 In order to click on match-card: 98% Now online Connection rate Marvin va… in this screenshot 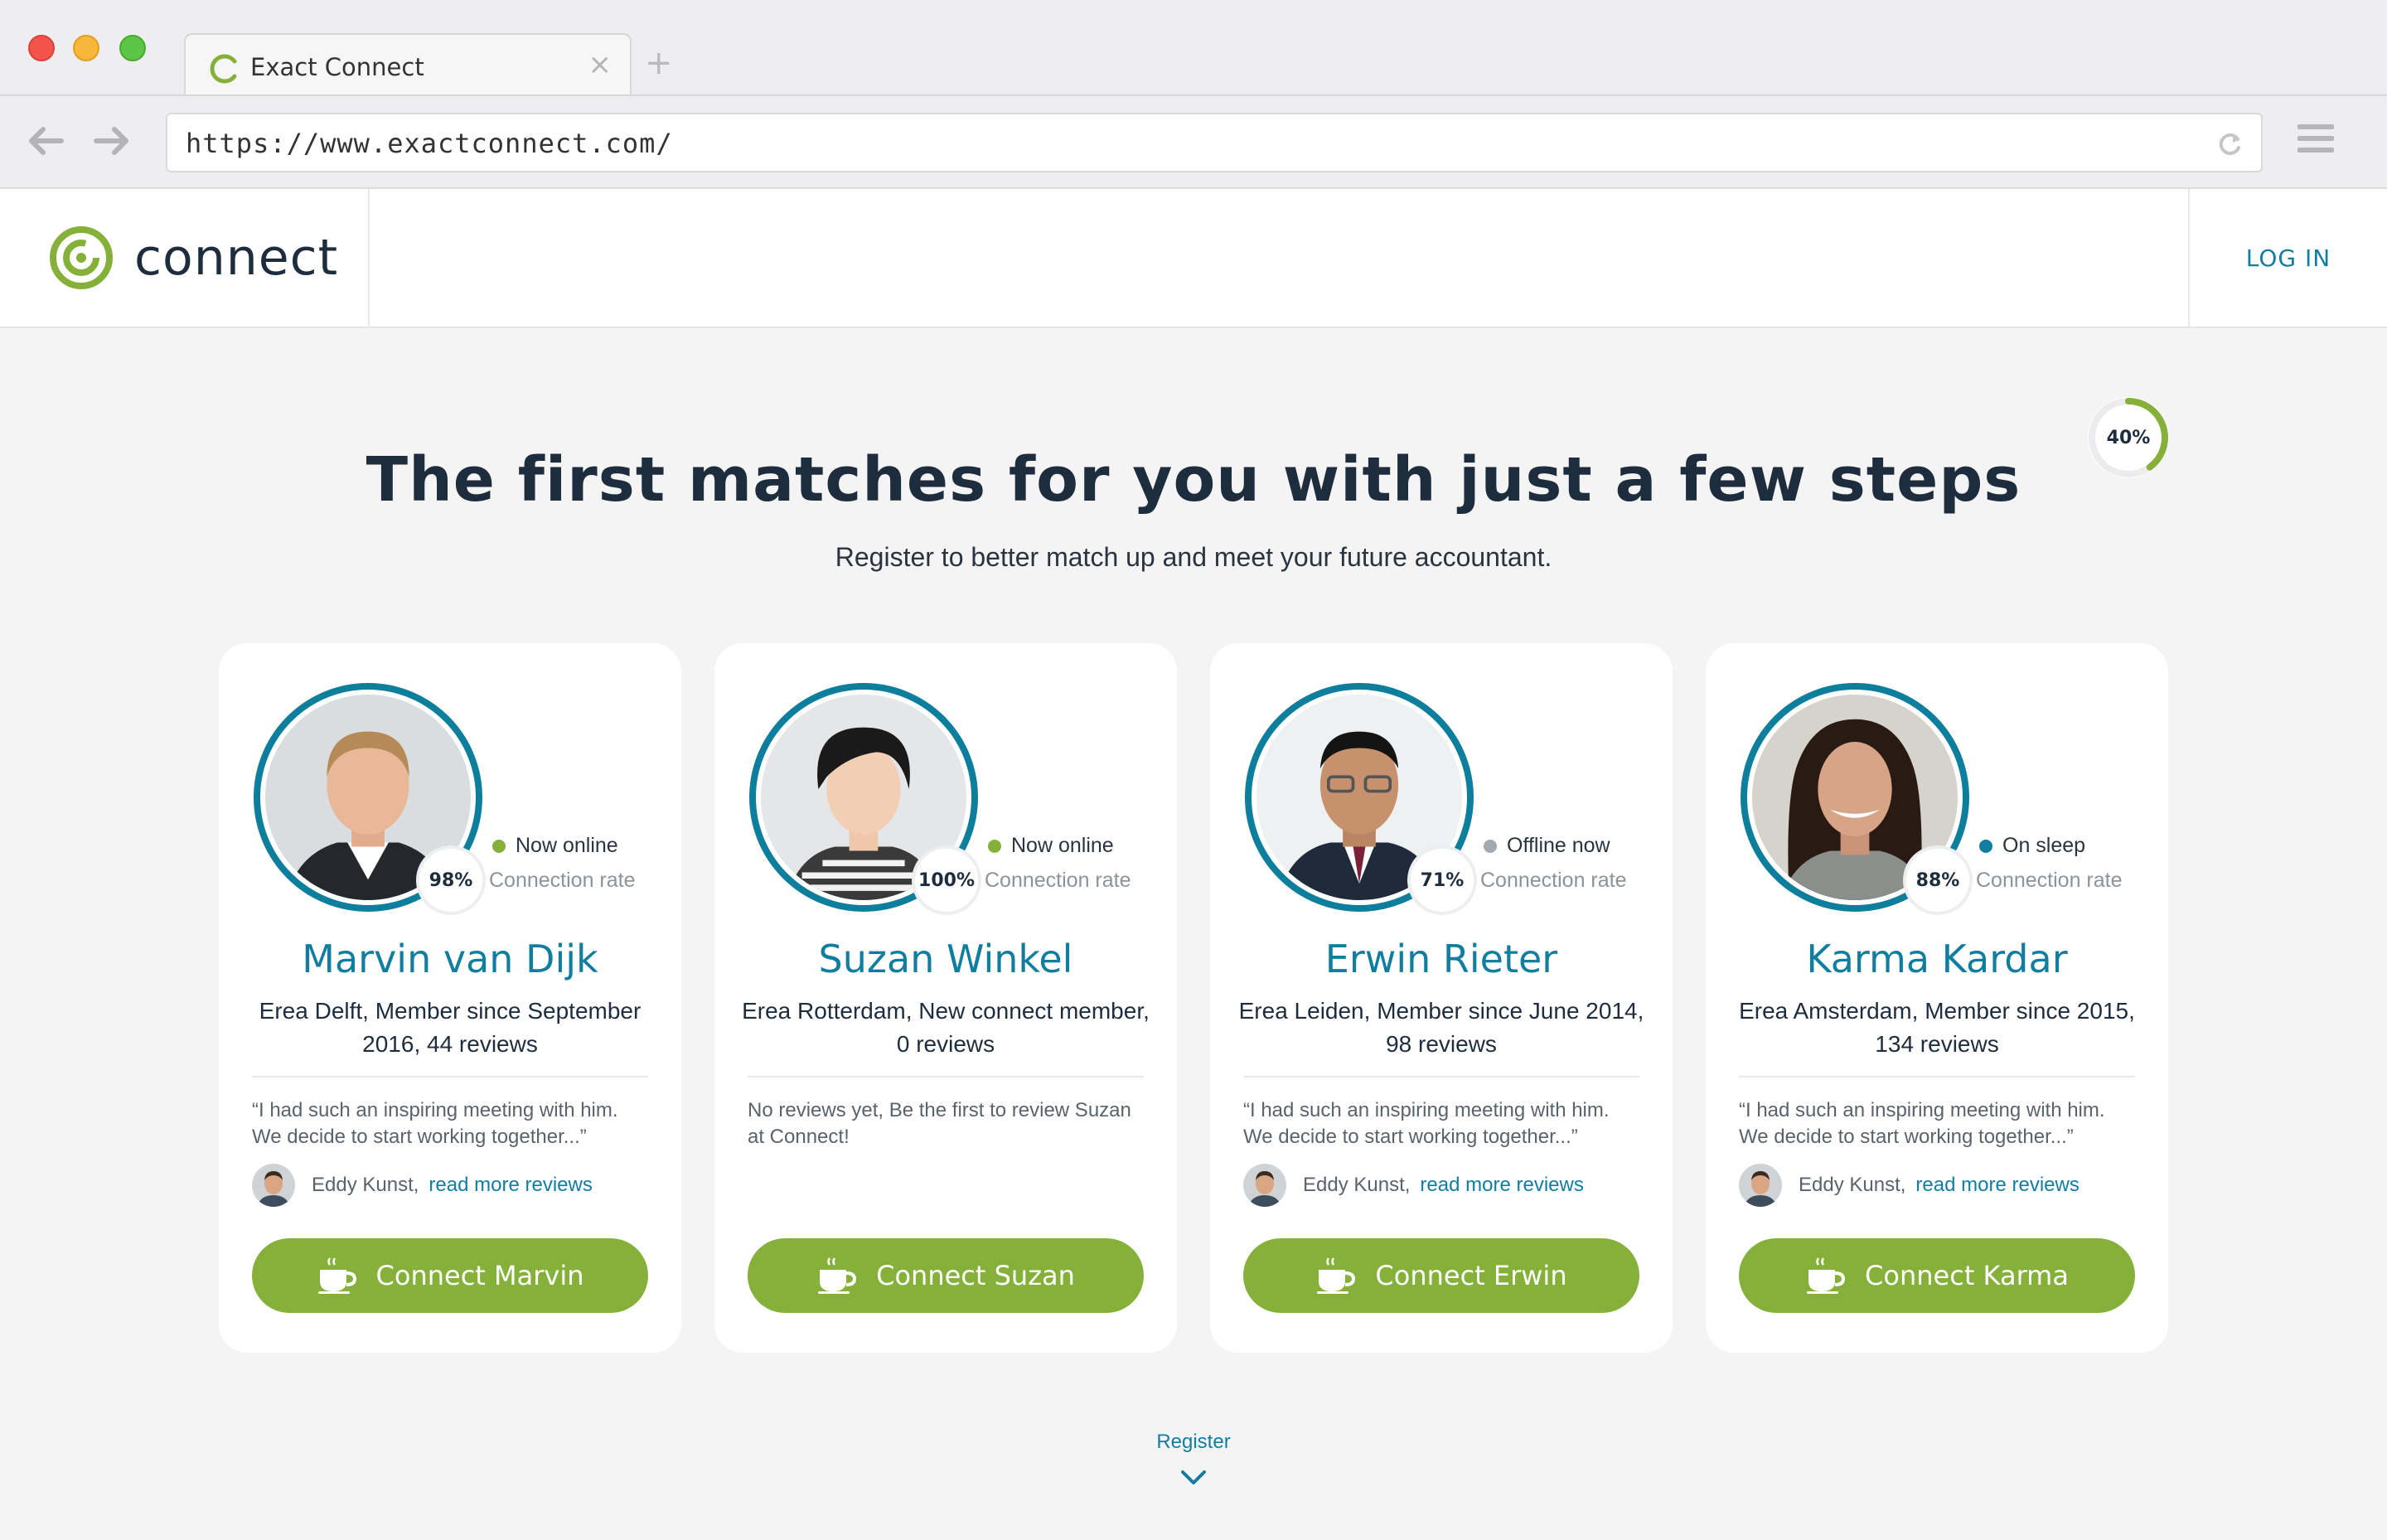, I will do `click(450, 998)`.